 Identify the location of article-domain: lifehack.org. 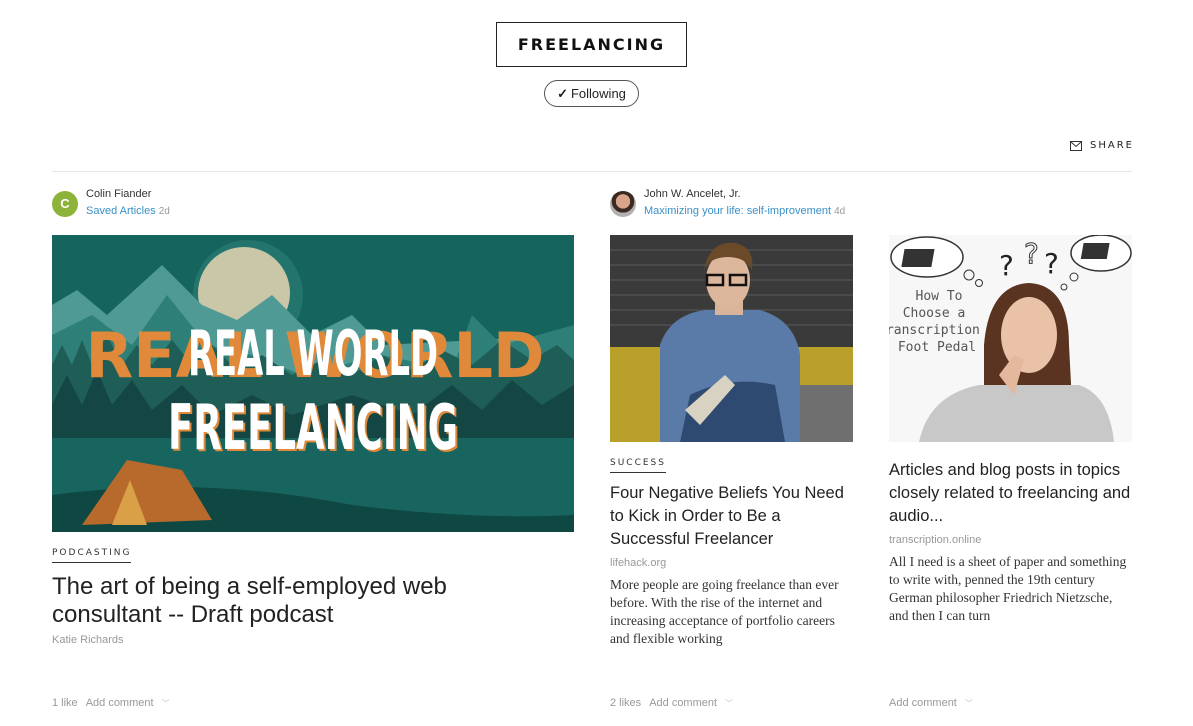
(638, 563).